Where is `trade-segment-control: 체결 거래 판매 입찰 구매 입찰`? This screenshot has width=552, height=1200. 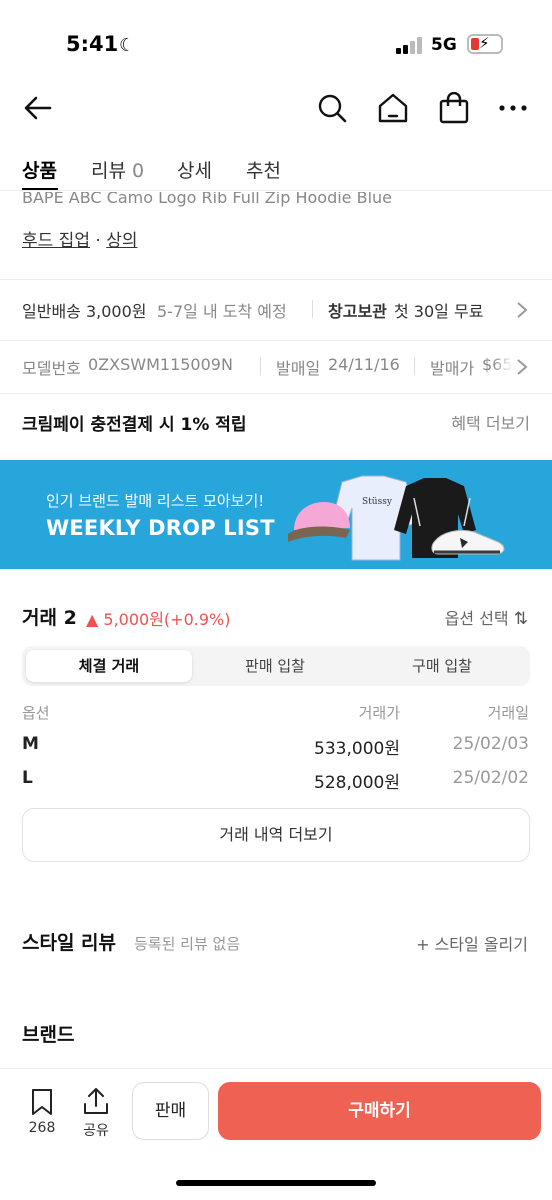
trade-segment-control: 체결 거래 판매 입찰 구매 입찰 is located at coordinates (276, 666).